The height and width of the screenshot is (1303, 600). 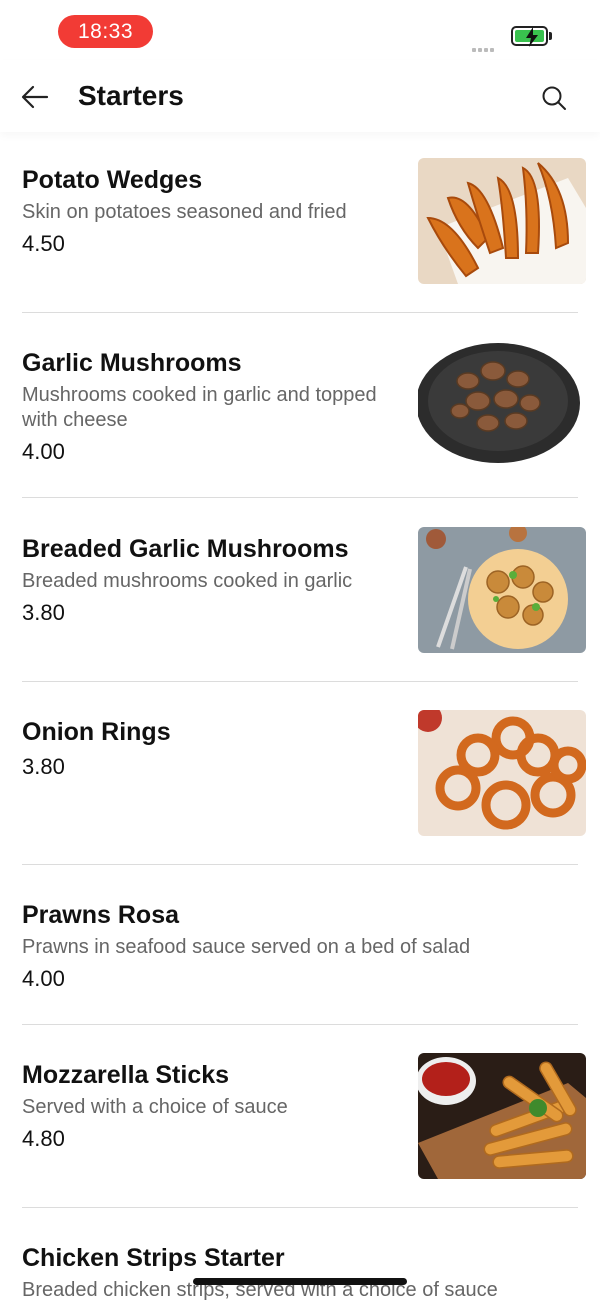 What do you see at coordinates (105, 31) in the screenshot?
I see `status-time: 18:33` at bounding box center [105, 31].